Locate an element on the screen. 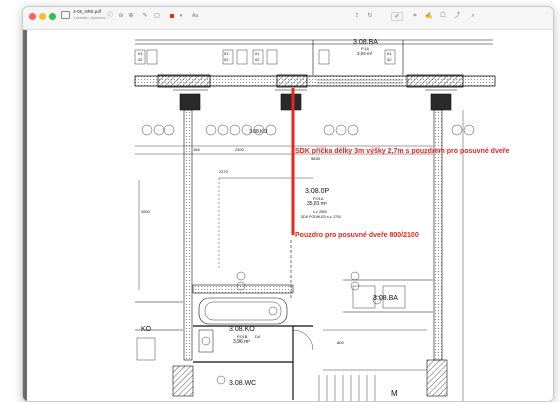  room-code-right: 3.08.BA is located at coordinates (385, 298).